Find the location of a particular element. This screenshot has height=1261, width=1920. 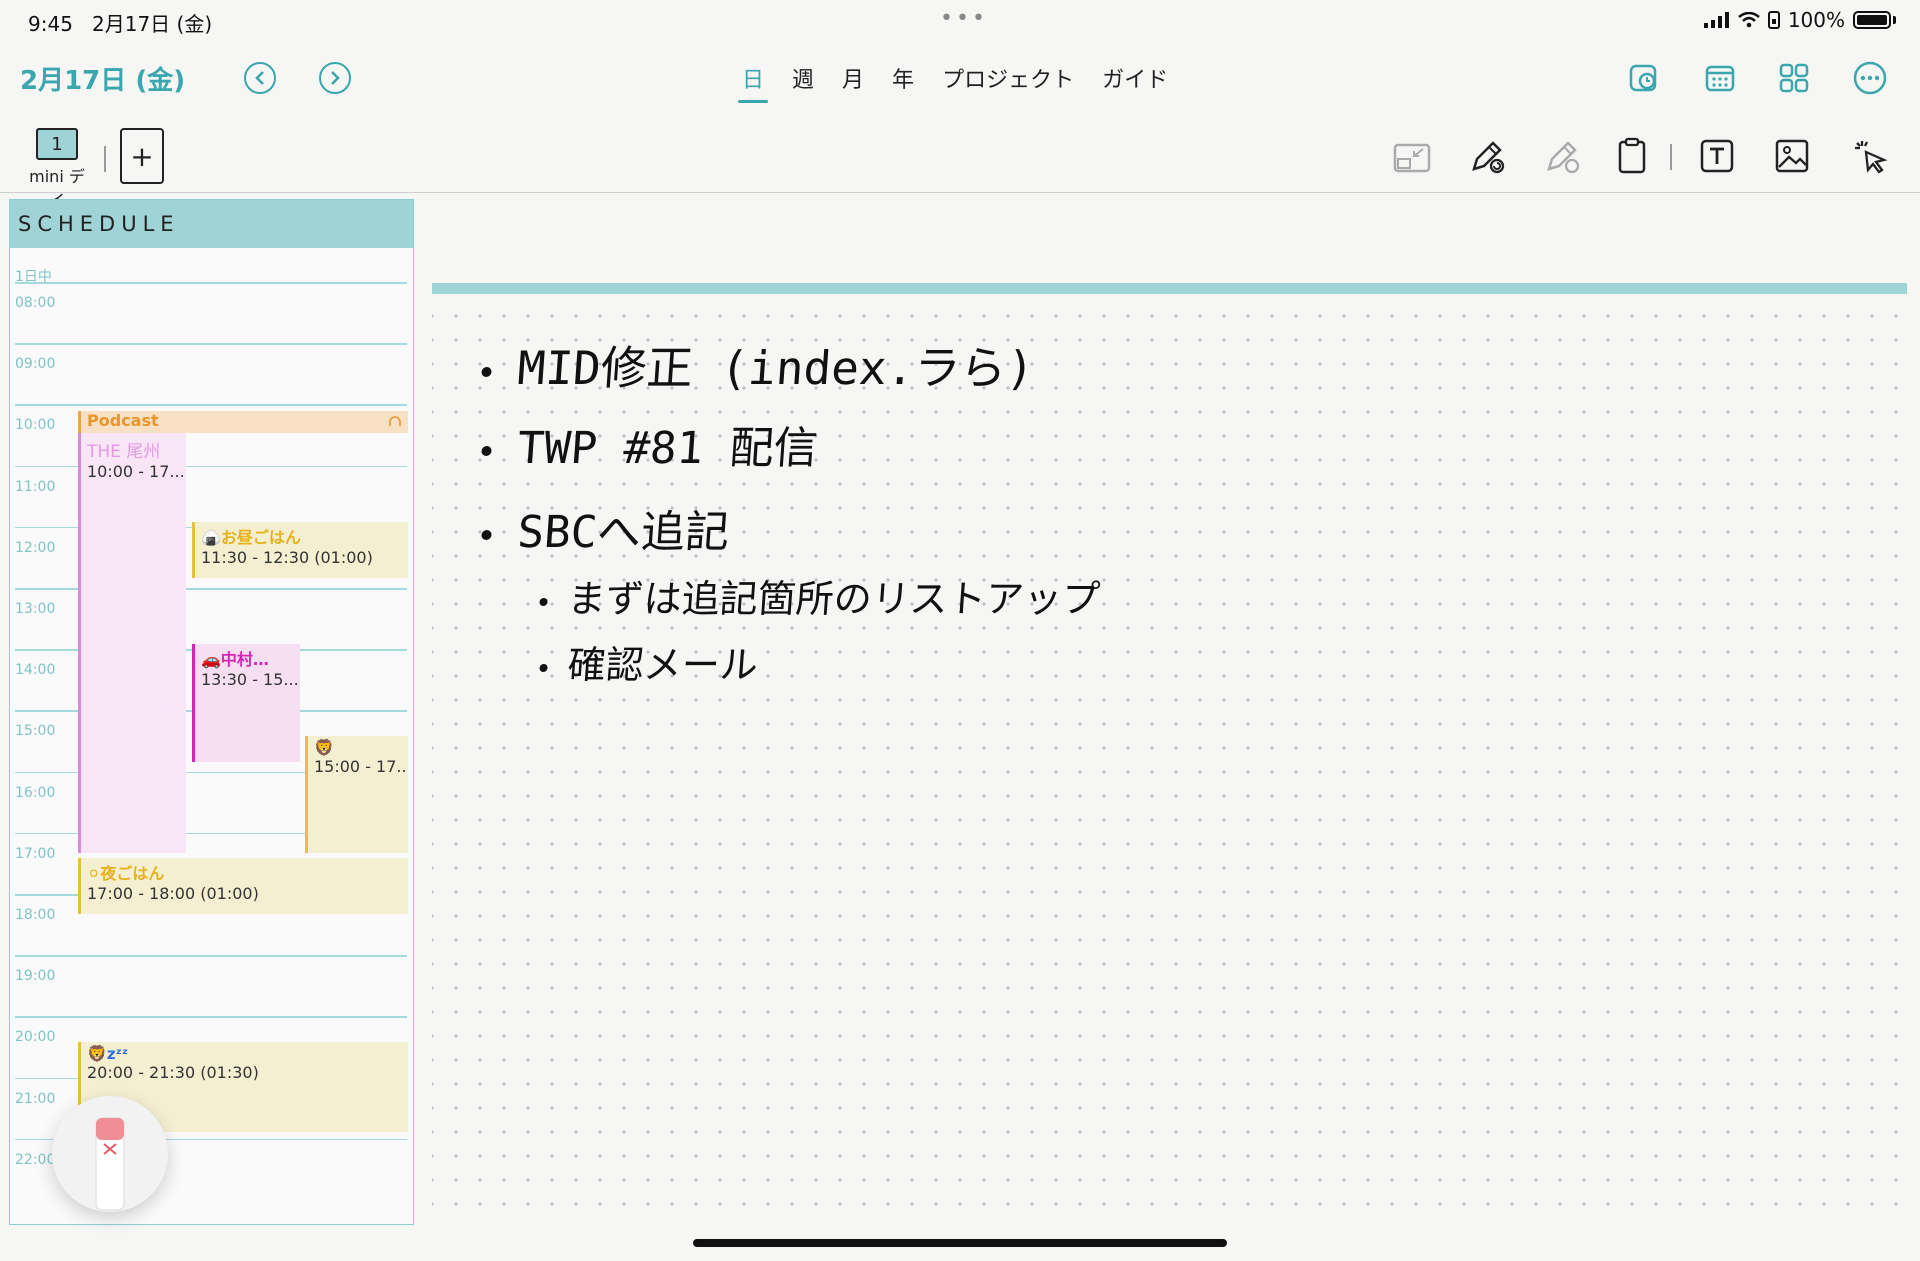

more-icon is located at coordinates (1870, 78).